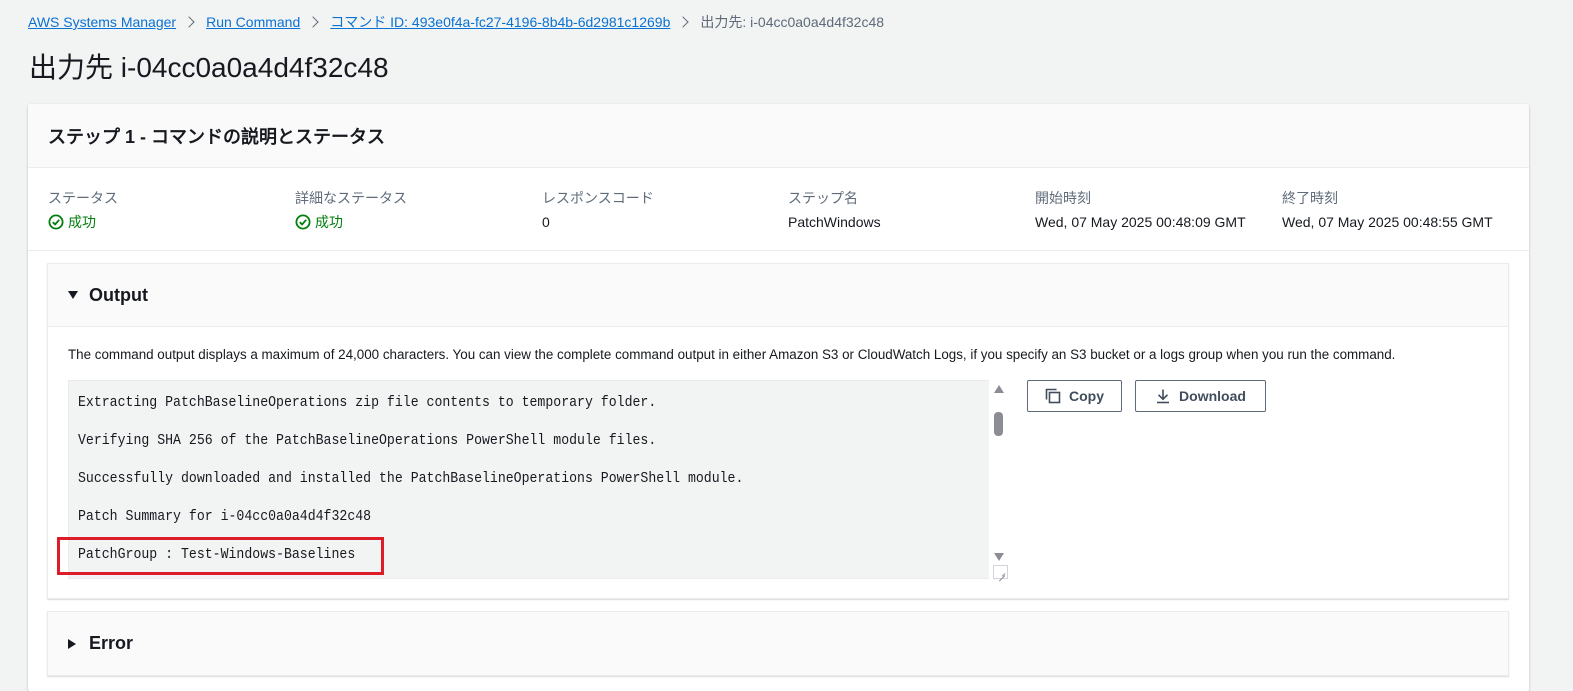  What do you see at coordinates (1212, 396) in the screenshot?
I see `download-button-label: Download` at bounding box center [1212, 396].